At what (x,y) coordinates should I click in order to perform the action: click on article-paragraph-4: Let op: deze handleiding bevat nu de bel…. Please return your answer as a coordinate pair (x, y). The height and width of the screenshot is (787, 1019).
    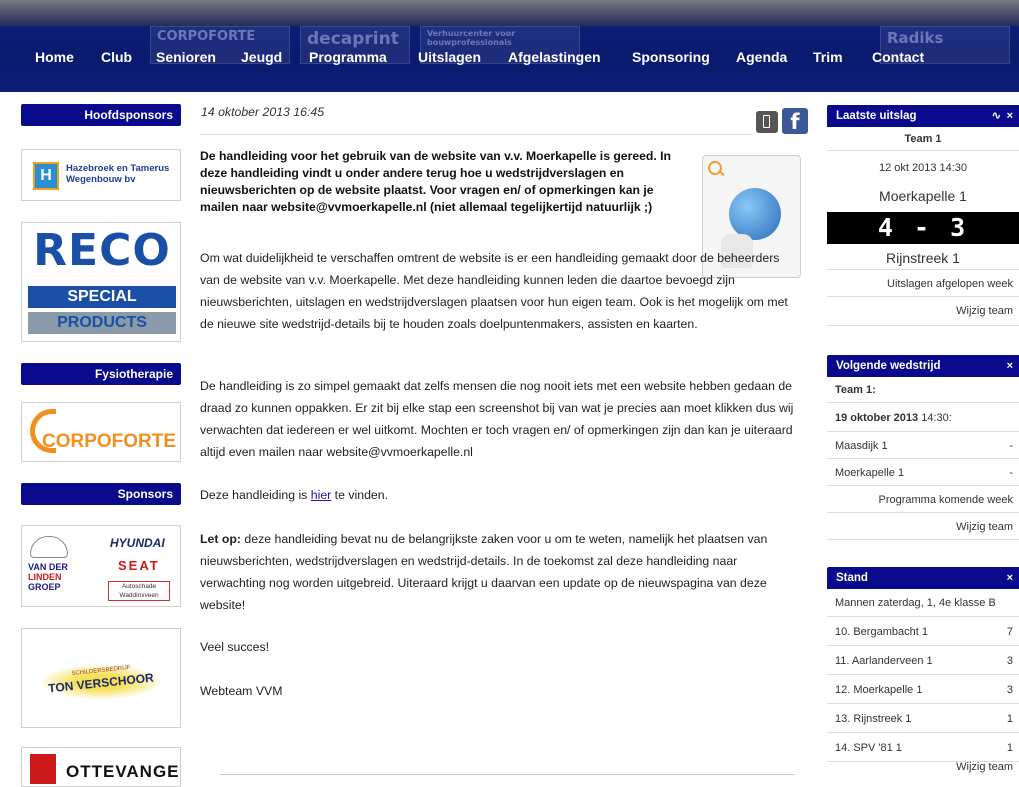
    Looking at the image, I should click on (500, 572).